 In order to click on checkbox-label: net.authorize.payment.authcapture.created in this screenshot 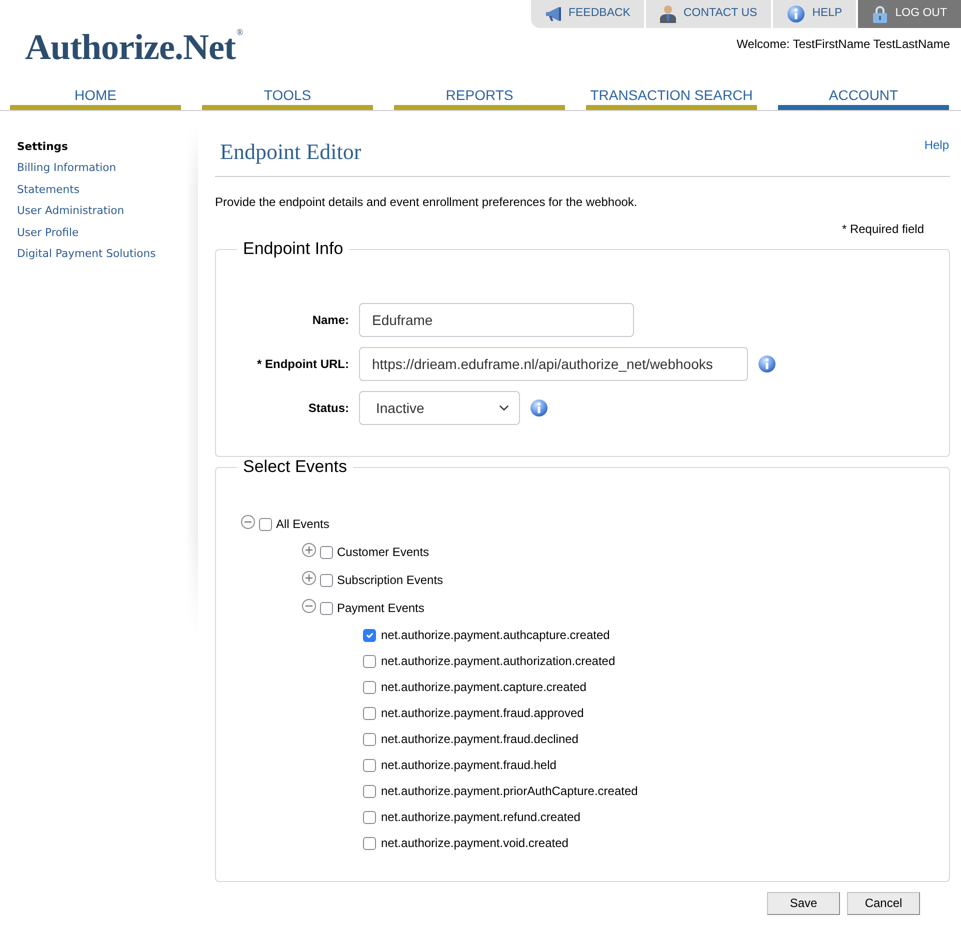, I will do `click(495, 635)`.